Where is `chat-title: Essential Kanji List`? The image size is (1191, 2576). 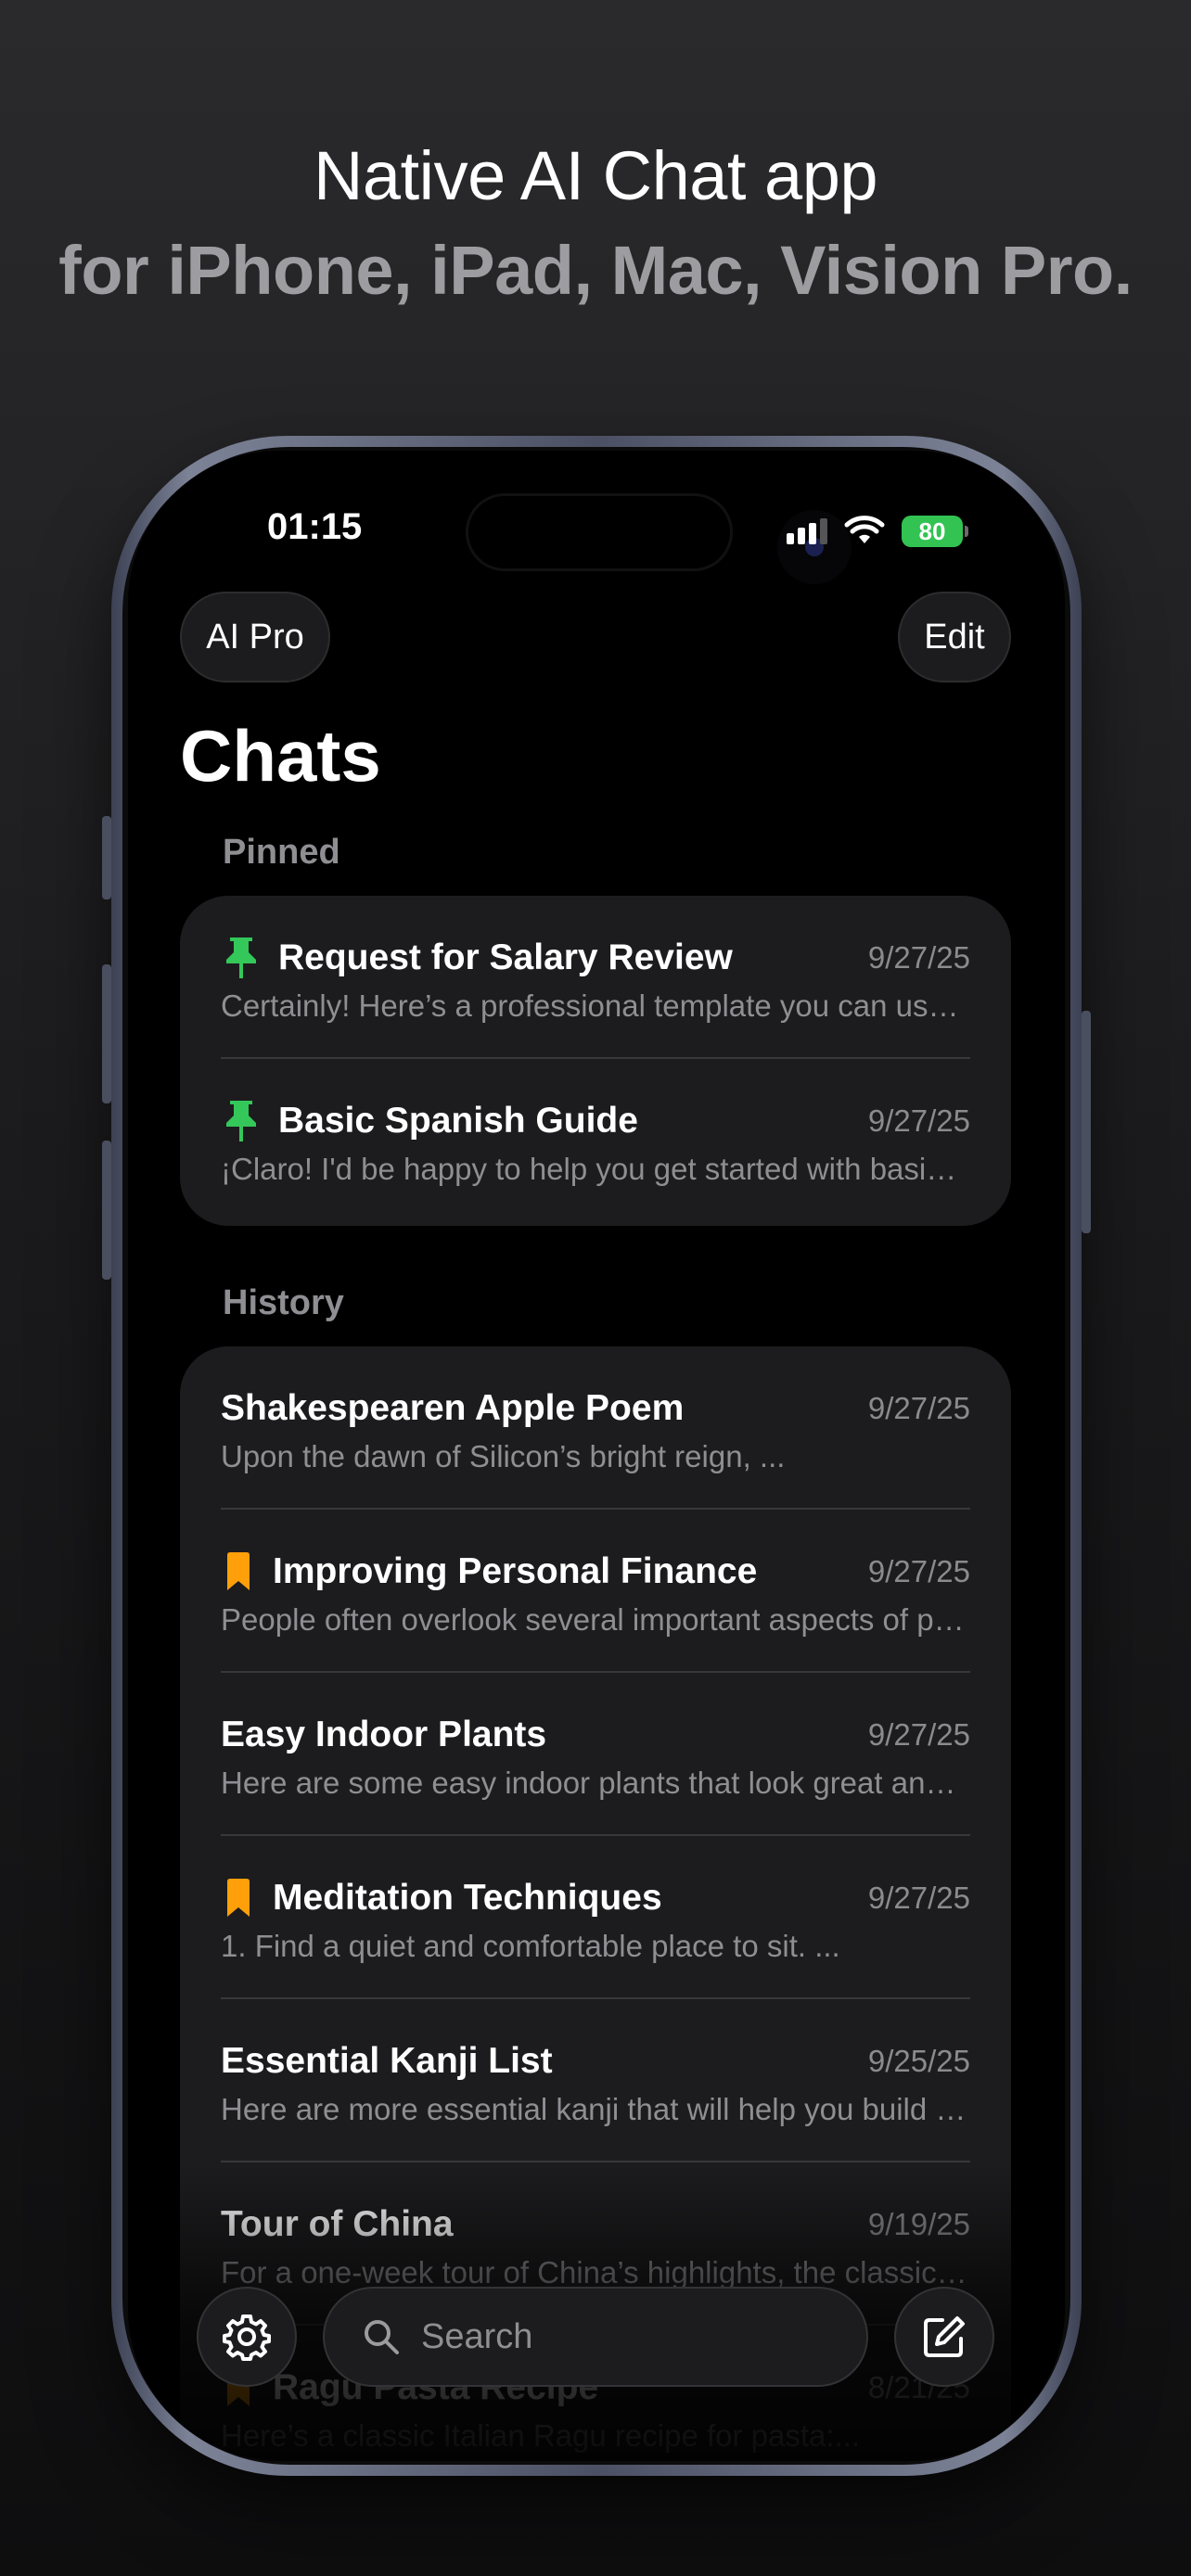 chat-title: Essential Kanji List is located at coordinates (387, 2061).